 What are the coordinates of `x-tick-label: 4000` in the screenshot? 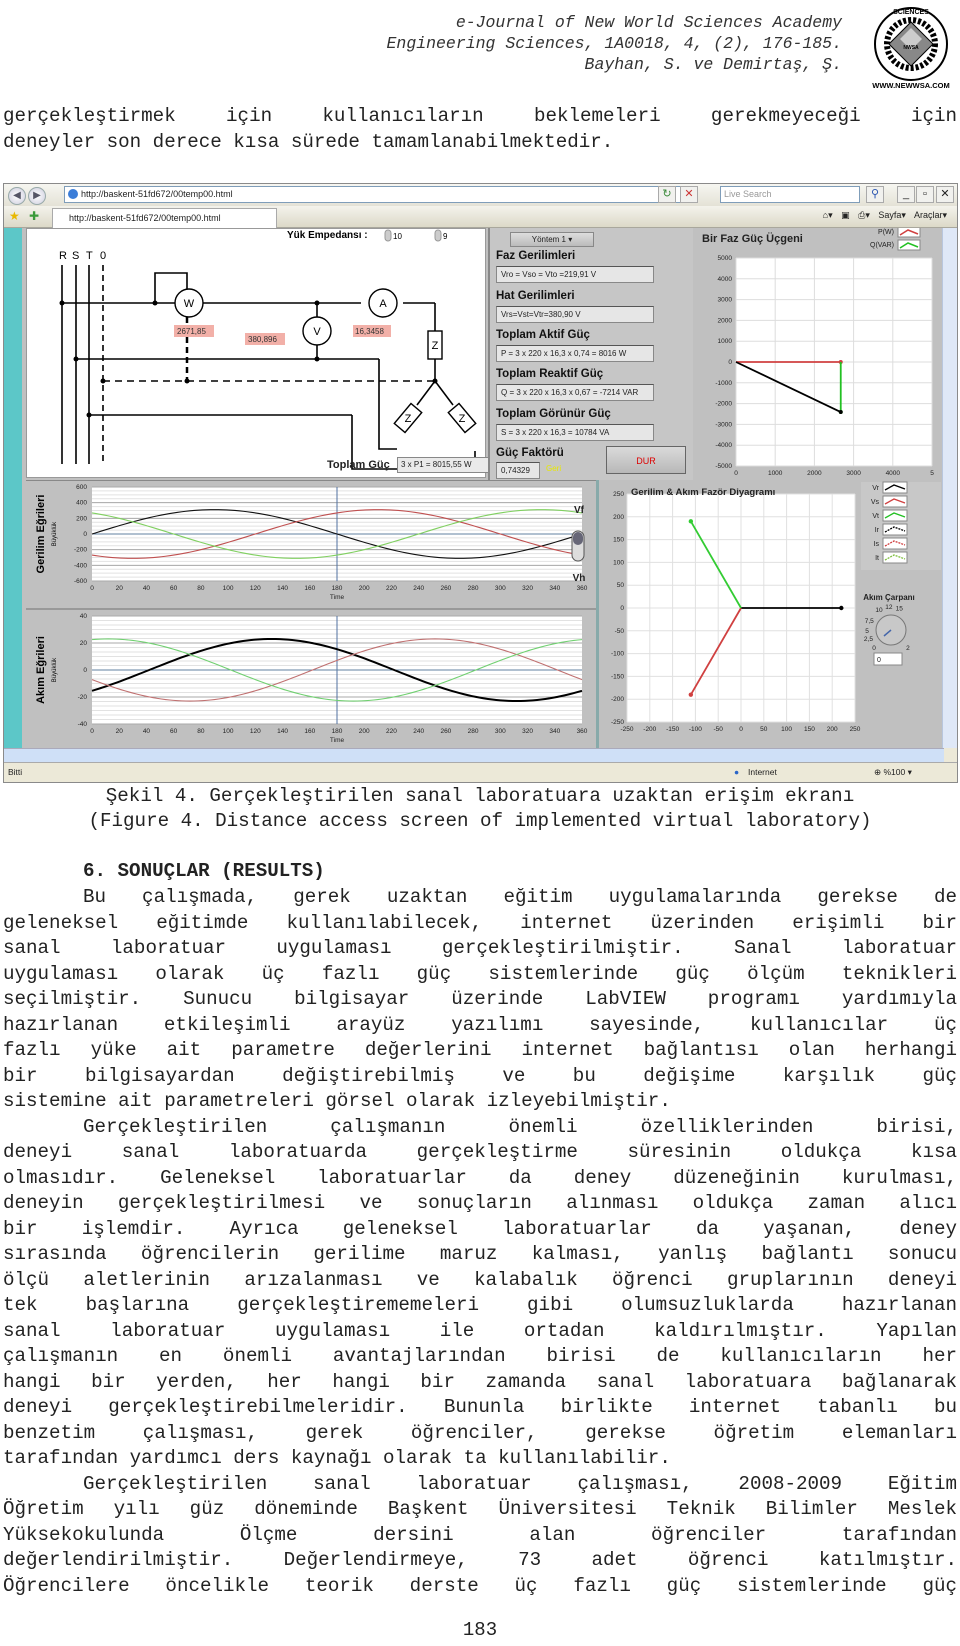 It's located at (893, 473).